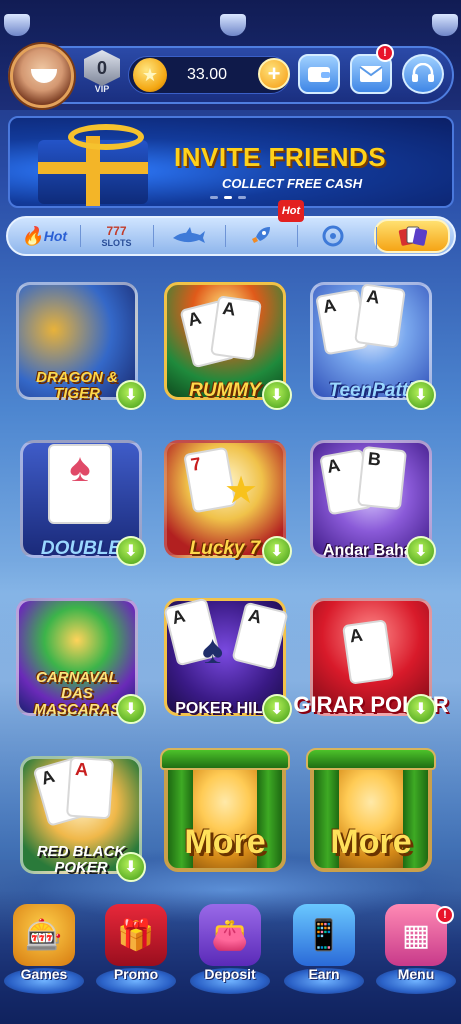 The height and width of the screenshot is (1024, 461). Describe the element at coordinates (371, 550) in the screenshot. I see `game-title: Andar Bahar` at that location.